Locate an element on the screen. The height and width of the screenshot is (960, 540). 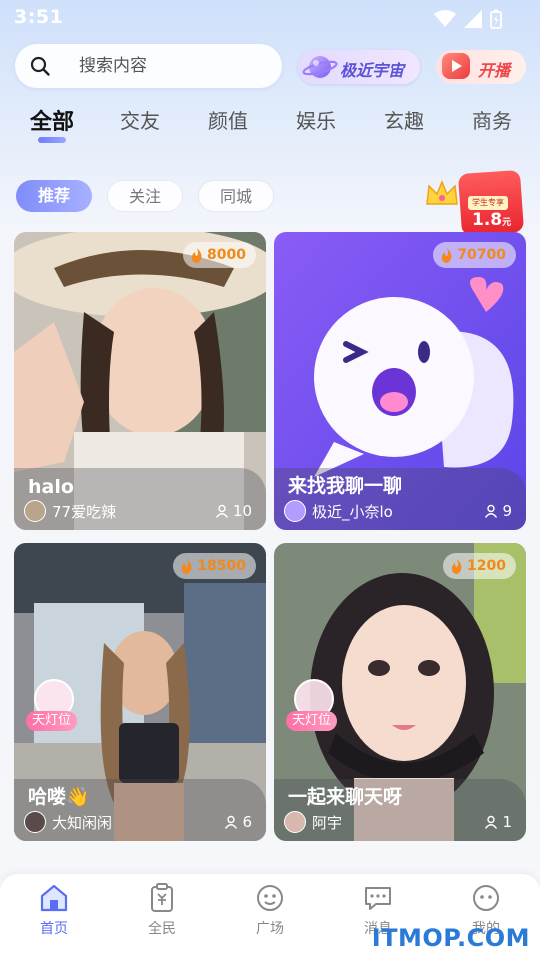
plaza-icon is located at coordinates (270, 898).